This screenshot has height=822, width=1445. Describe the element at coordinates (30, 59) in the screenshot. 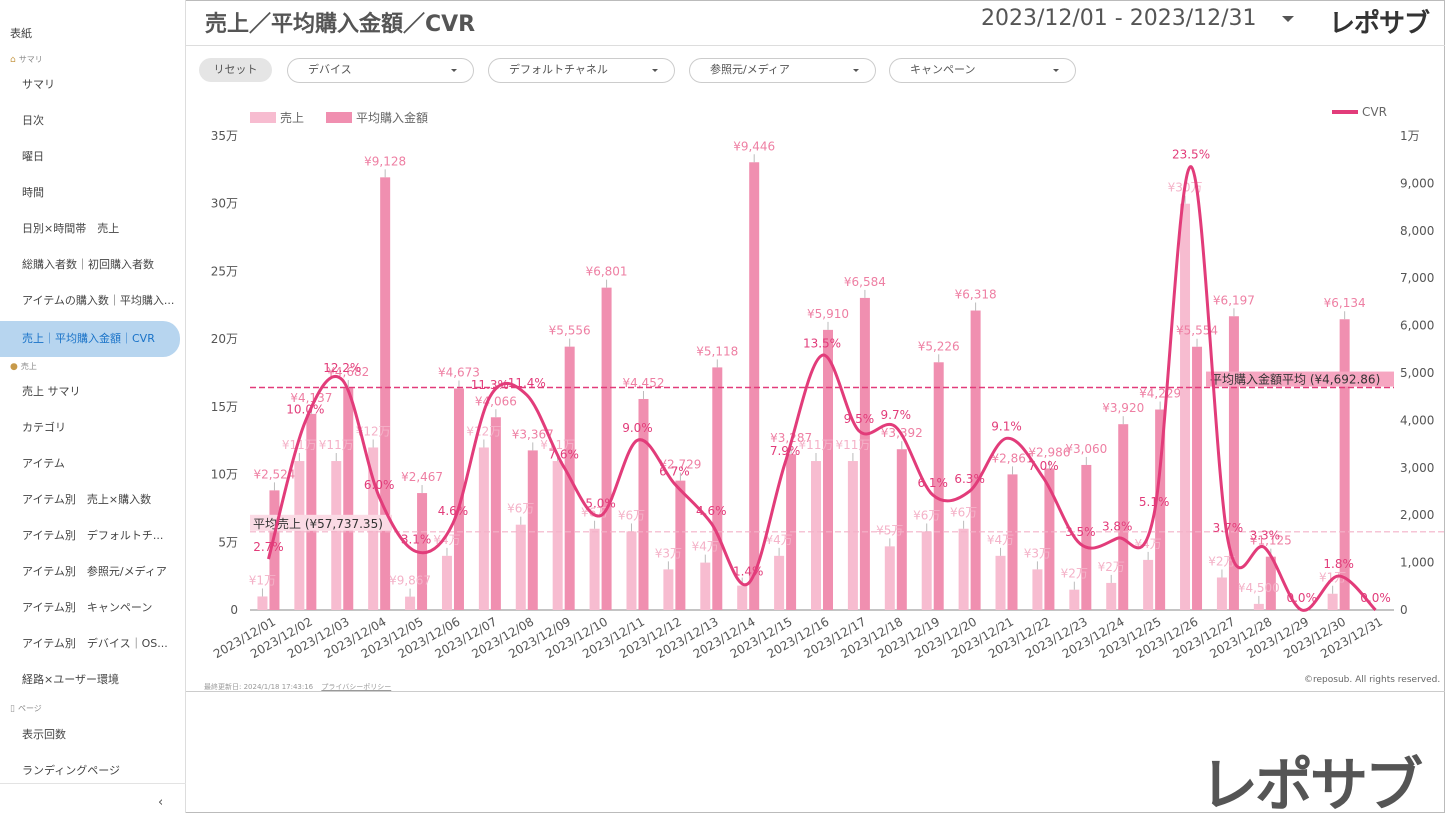

I see `section-label: サマリ` at that location.